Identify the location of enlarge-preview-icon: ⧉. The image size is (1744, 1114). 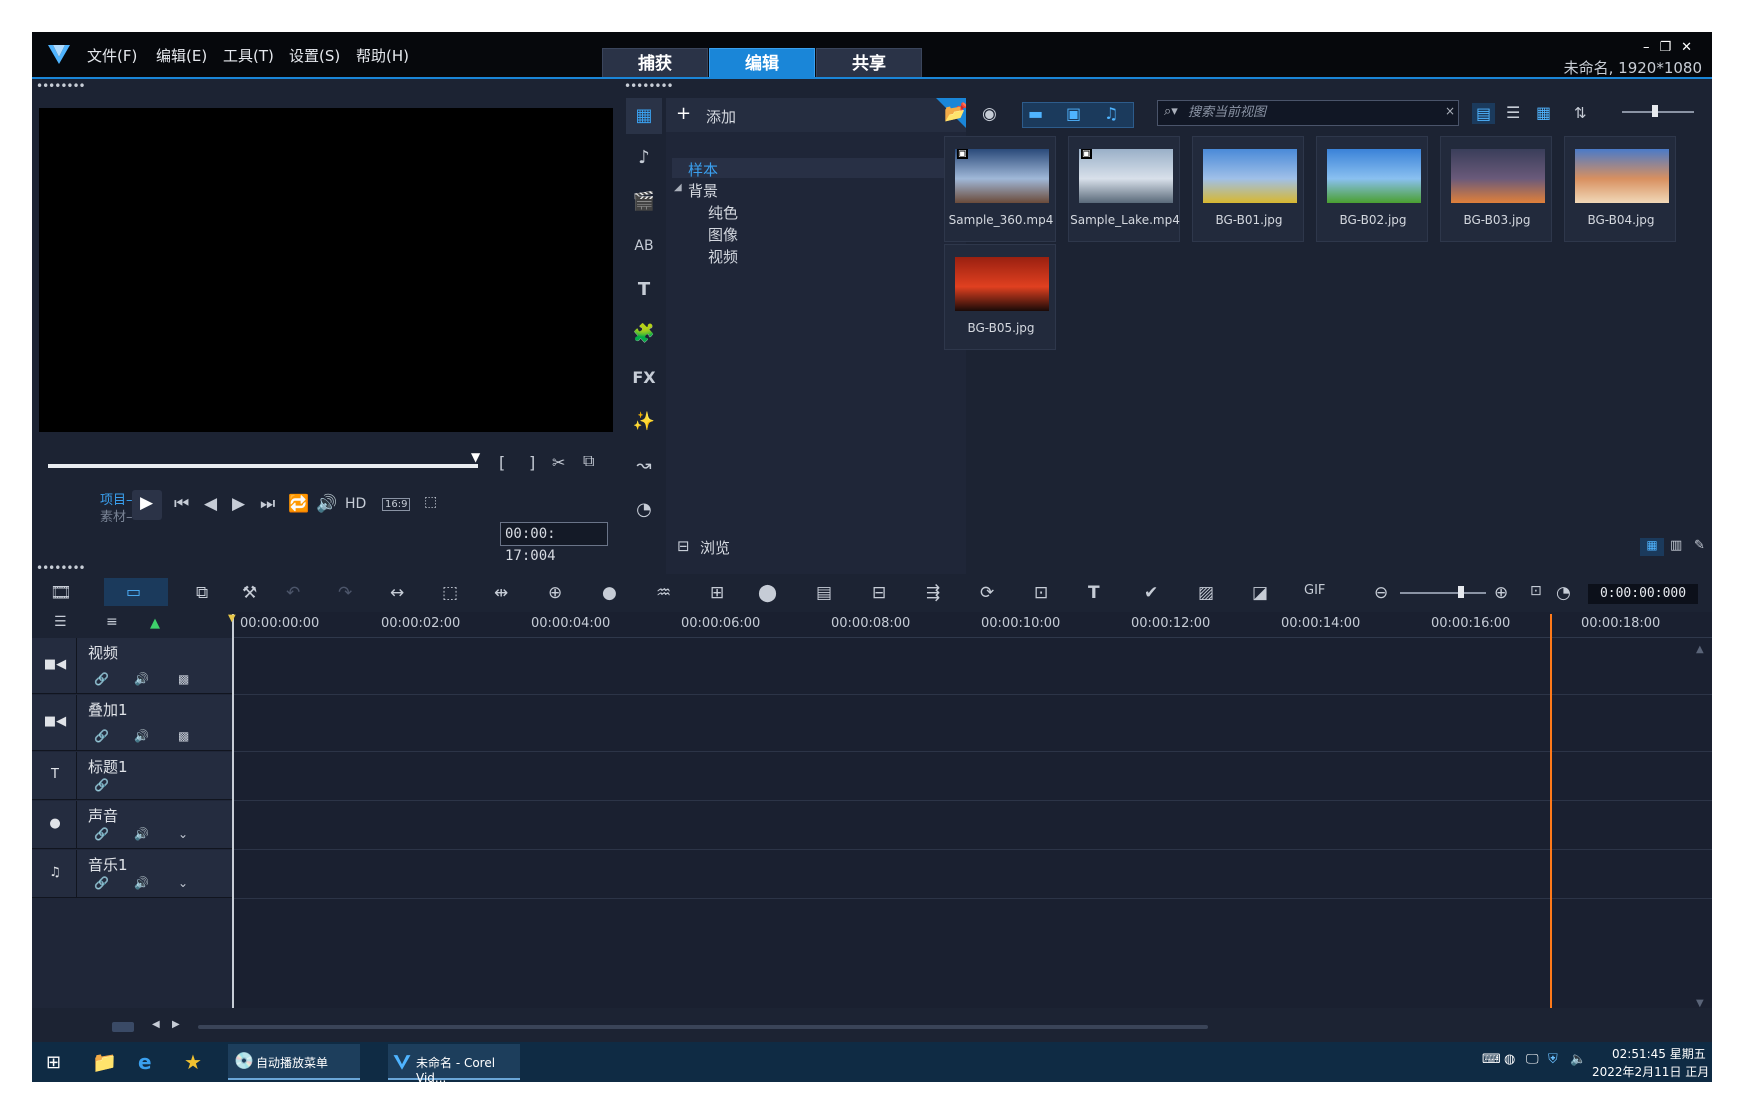
(588, 461).